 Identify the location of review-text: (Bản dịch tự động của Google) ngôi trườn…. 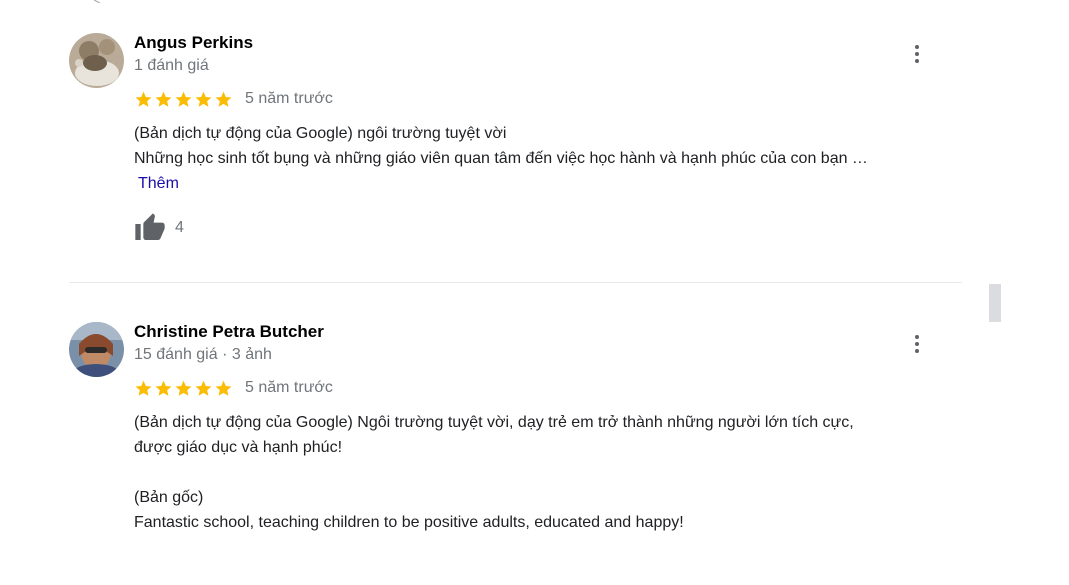
(501, 158).